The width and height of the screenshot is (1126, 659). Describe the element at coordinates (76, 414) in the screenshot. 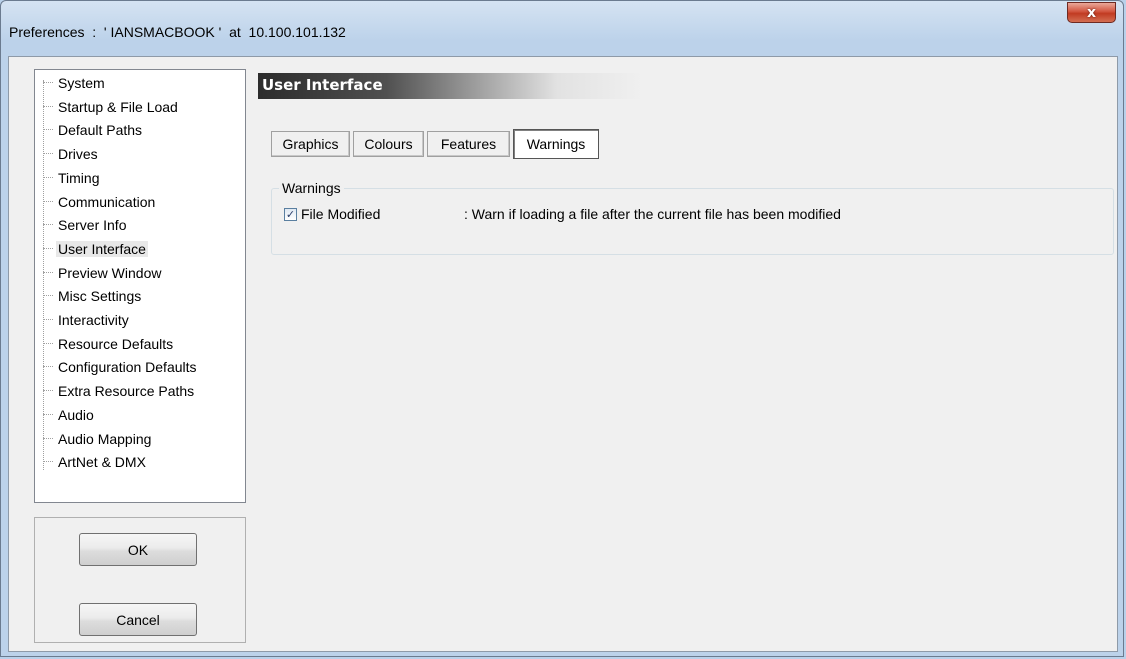

I see `tree-item-label: Audio` at that location.